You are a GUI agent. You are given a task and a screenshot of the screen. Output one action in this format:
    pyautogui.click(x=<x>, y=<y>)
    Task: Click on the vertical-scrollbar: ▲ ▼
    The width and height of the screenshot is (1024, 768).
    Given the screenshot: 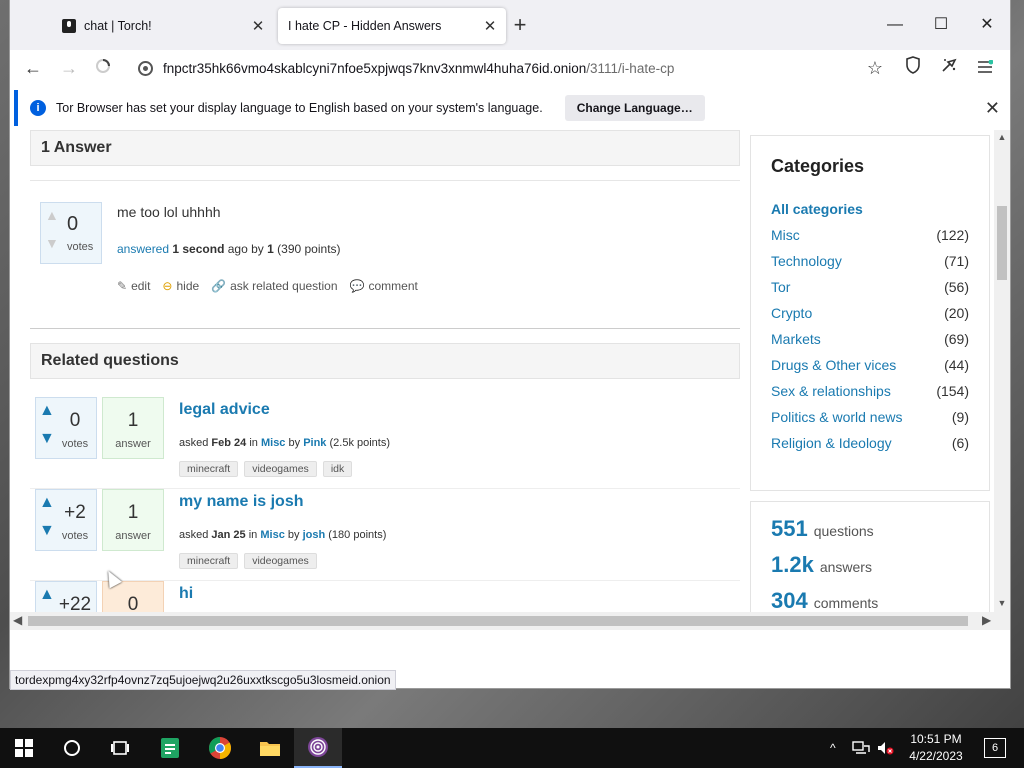 What is the action you would take?
    pyautogui.click(x=1002, y=371)
    